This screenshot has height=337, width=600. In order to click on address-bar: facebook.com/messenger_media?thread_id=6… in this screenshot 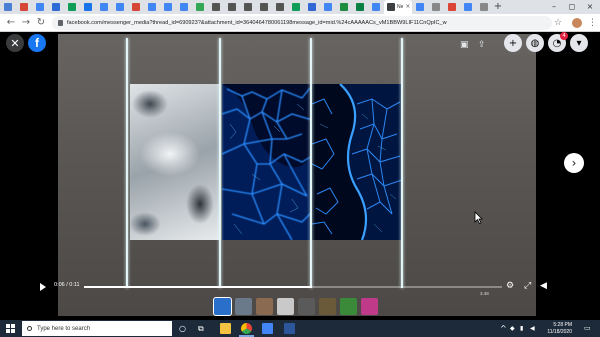, I will do `click(302, 23)`.